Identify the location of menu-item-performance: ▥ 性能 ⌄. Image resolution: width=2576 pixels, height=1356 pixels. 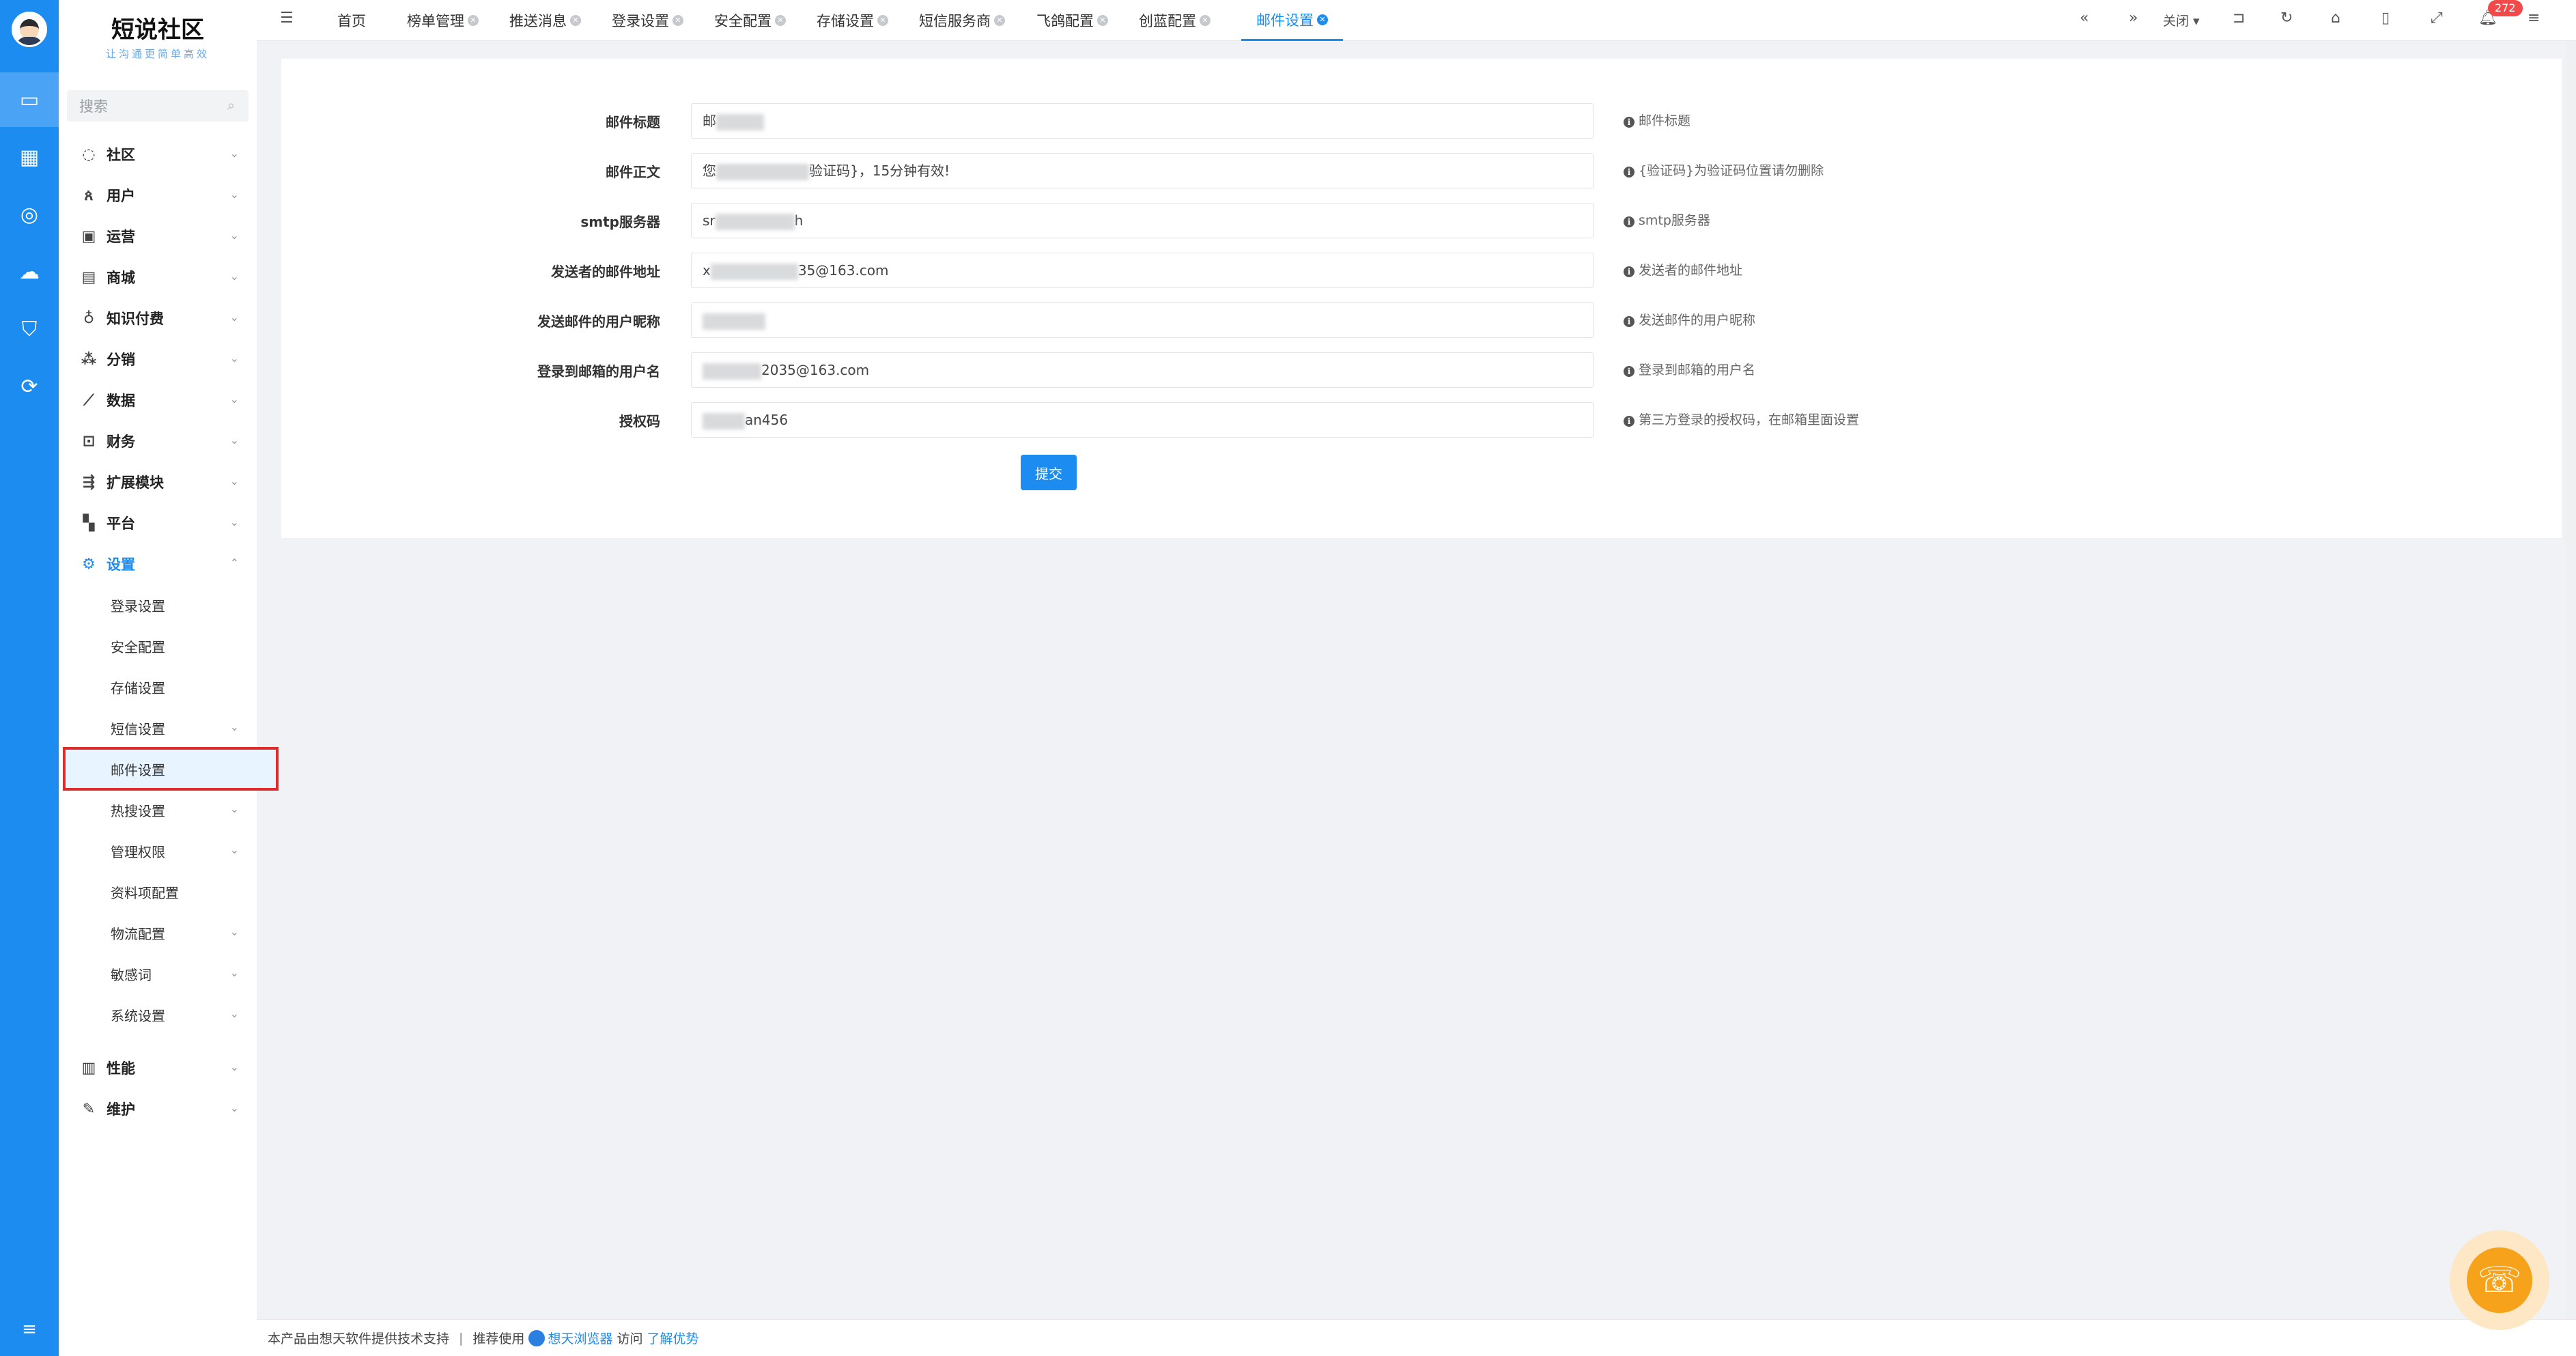
(158, 1067).